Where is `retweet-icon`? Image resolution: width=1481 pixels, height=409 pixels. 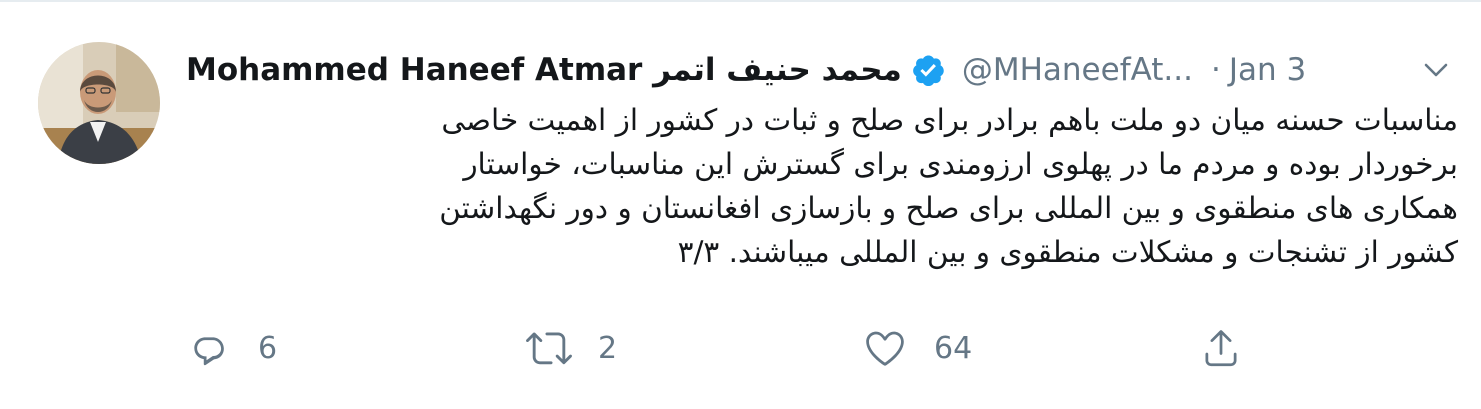
retweet-icon is located at coordinates (549, 348).